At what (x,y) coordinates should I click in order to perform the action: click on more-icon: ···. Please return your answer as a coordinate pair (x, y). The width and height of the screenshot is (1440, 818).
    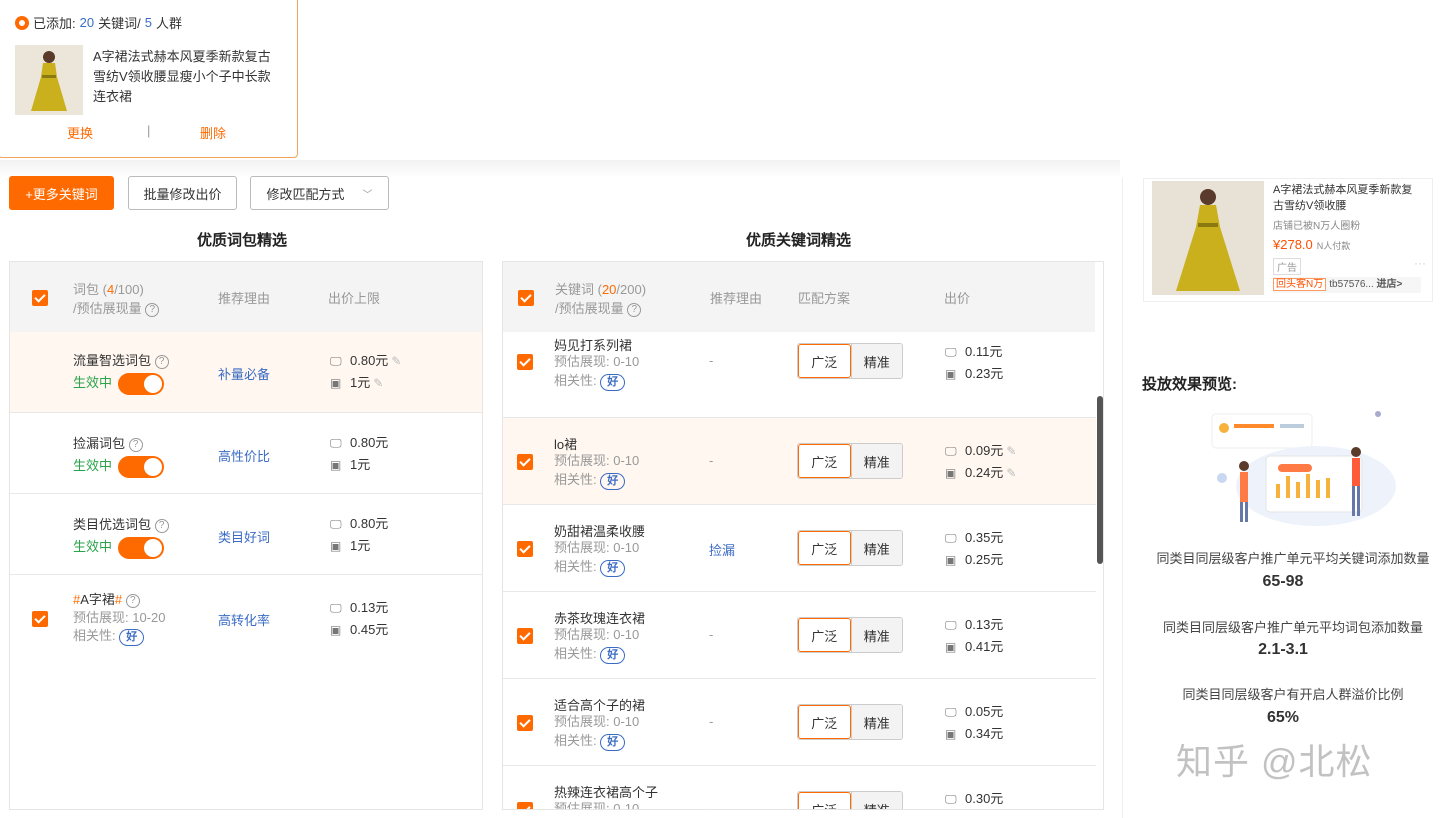
    Looking at the image, I should click on (1420, 263).